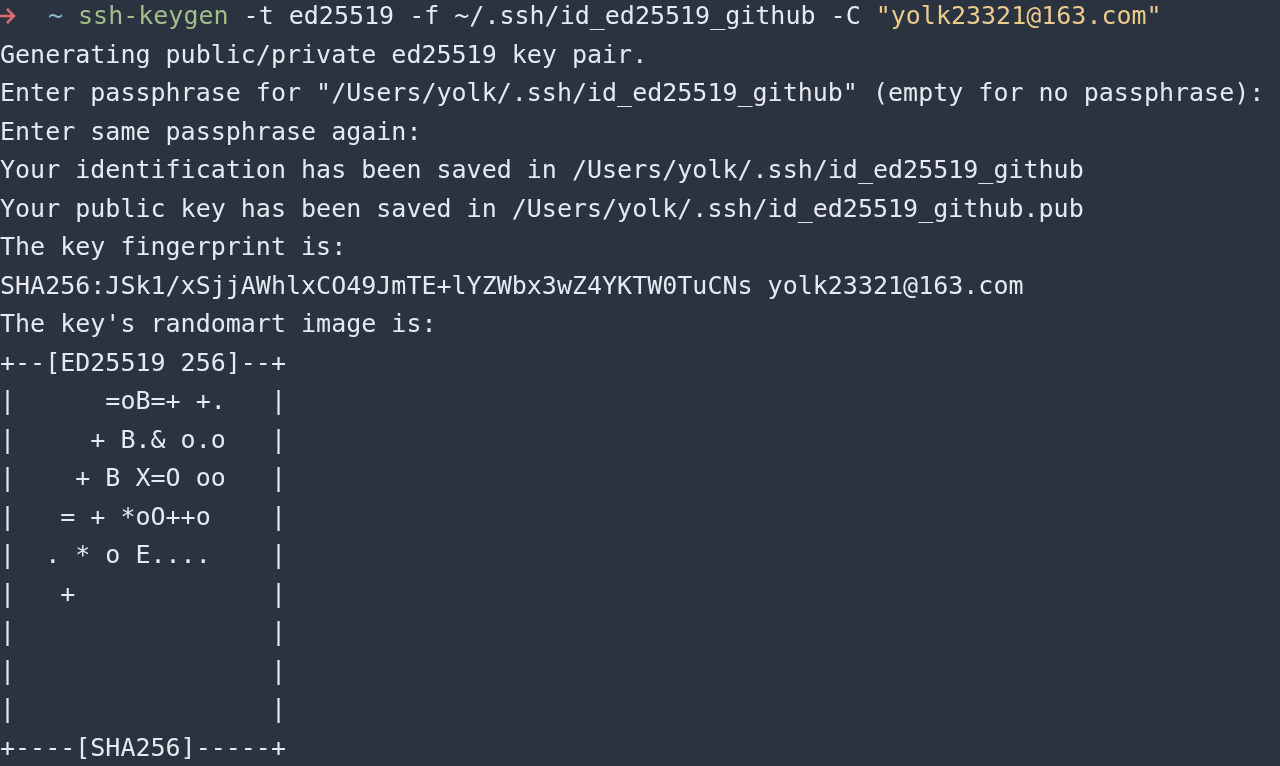  Describe the element at coordinates (512, 285) in the screenshot. I see `output-line: SHA256:JSk1/xSjjAWhlxCO49JmTE+lYZWbx3wZ4YKTW0TuCNs yolk23321@163.com` at that location.